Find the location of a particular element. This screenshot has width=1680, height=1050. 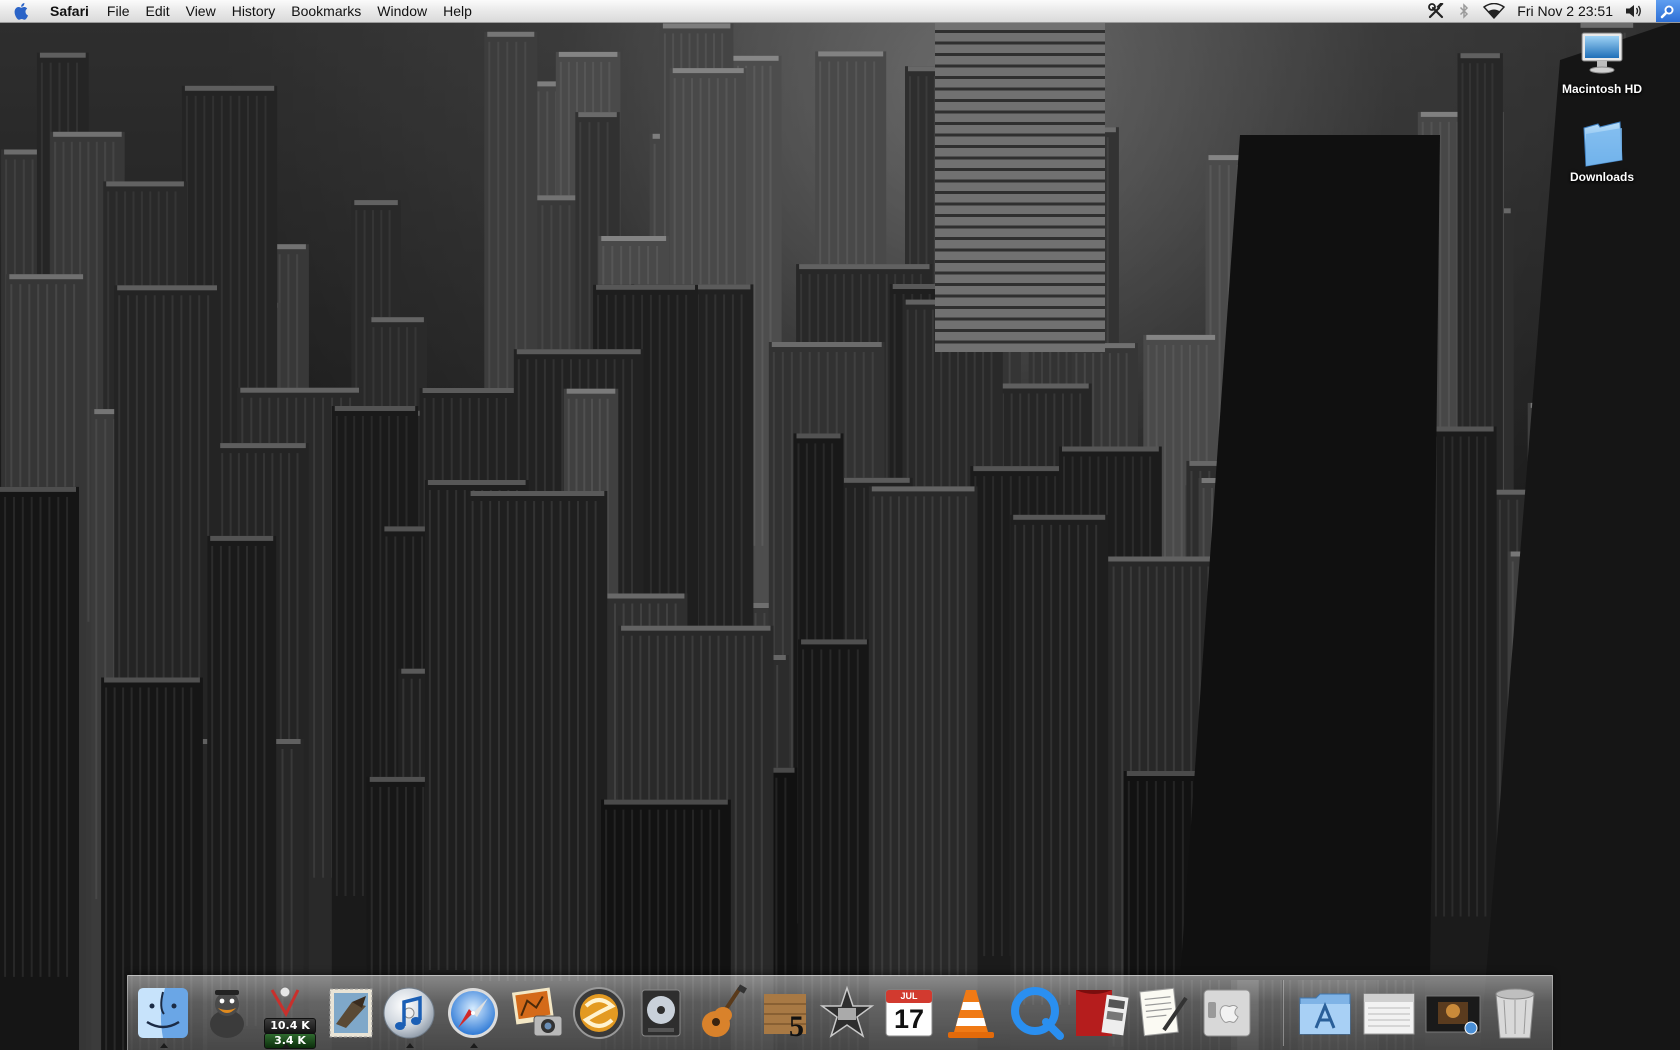

dock-front-row is located at coordinates (1101, 1013).